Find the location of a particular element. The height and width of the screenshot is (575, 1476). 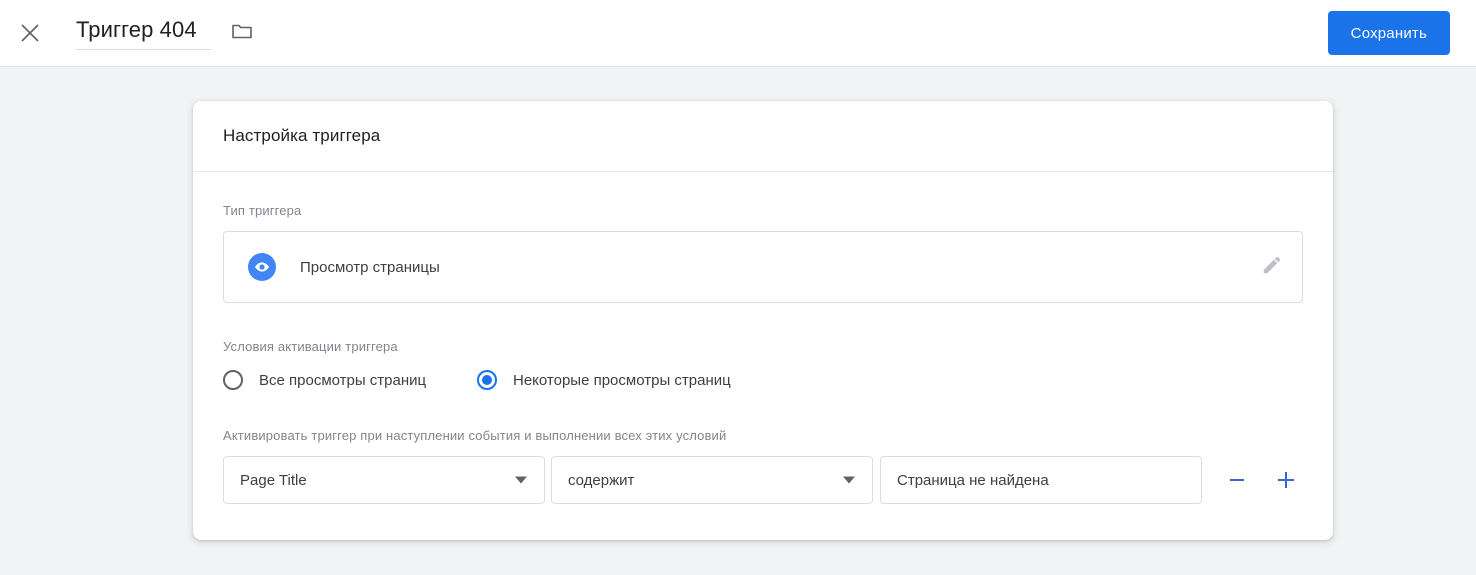

variable-select: Page Title is located at coordinates (384, 480).